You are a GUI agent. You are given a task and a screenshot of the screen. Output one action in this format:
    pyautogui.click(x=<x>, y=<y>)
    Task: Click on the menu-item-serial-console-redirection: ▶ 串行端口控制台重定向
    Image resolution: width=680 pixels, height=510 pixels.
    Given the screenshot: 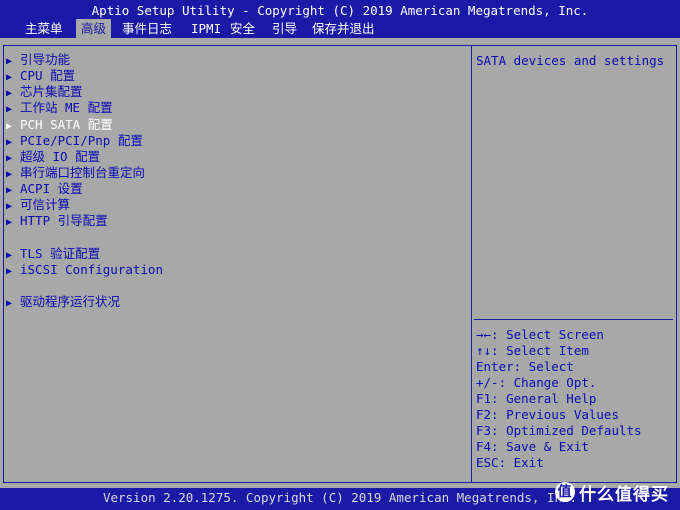 What is the action you would take?
    pyautogui.click(x=75, y=173)
    